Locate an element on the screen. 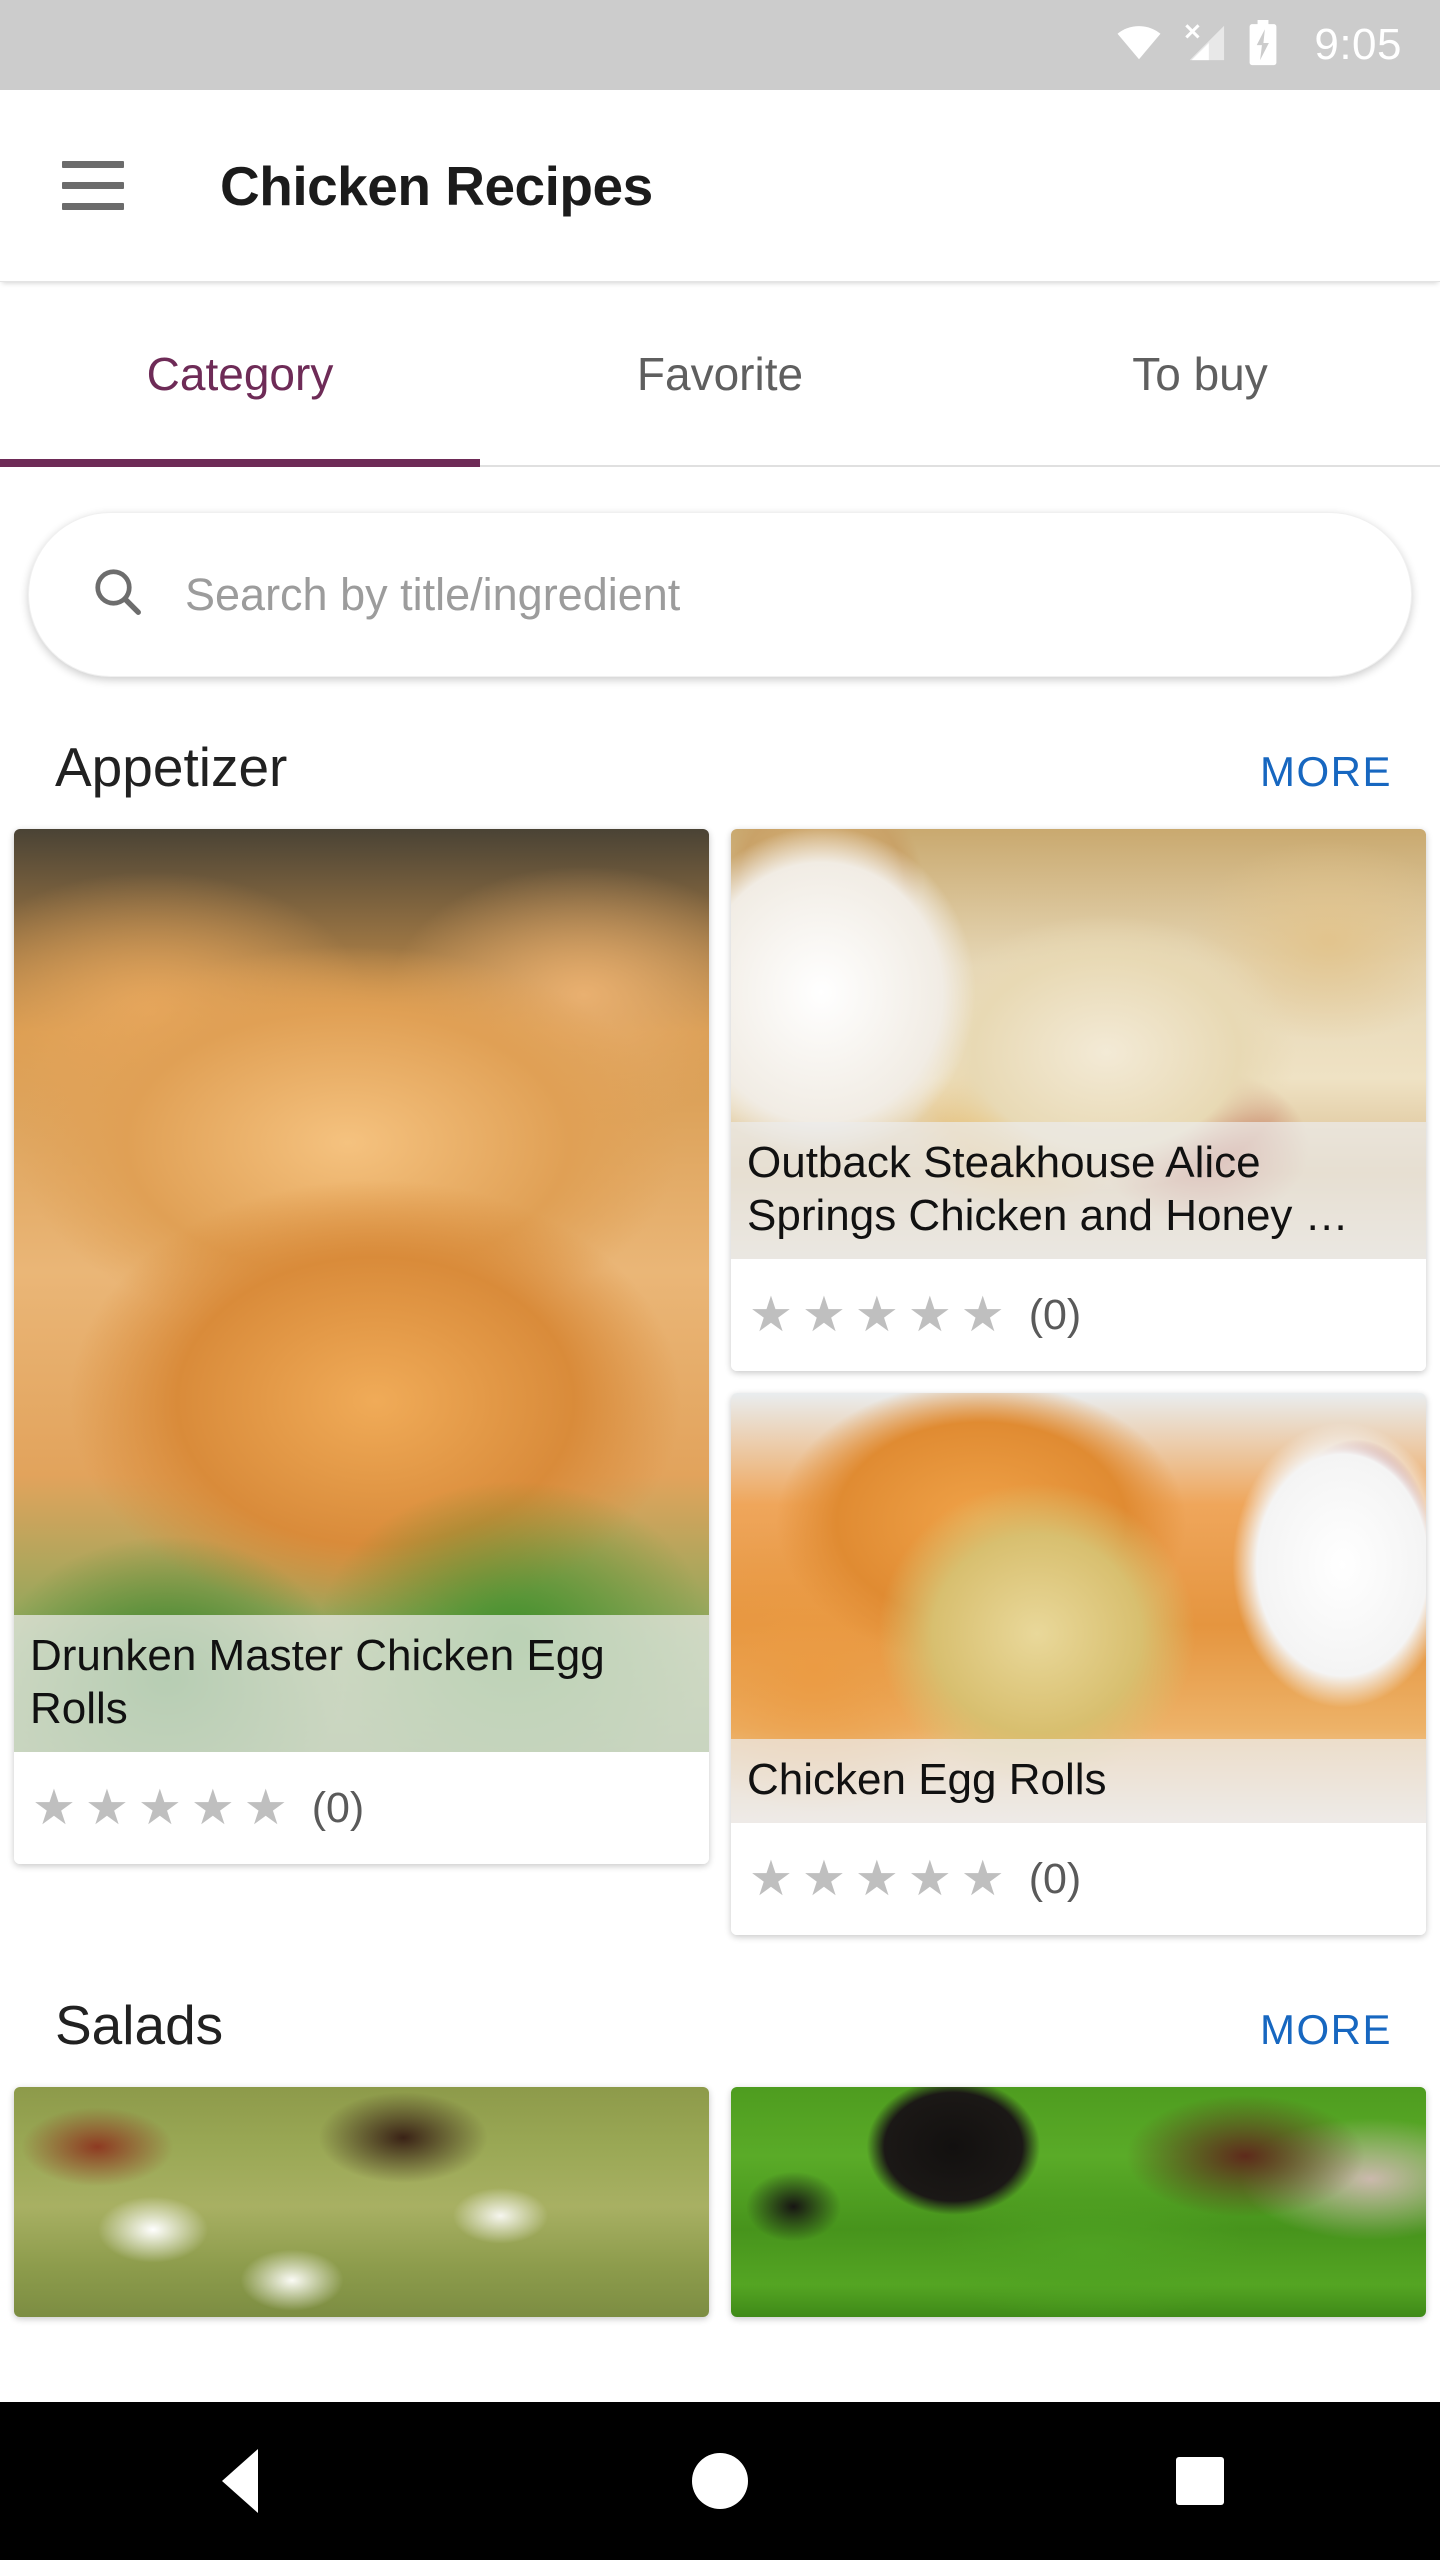  tab-category: Category is located at coordinates (240, 374).